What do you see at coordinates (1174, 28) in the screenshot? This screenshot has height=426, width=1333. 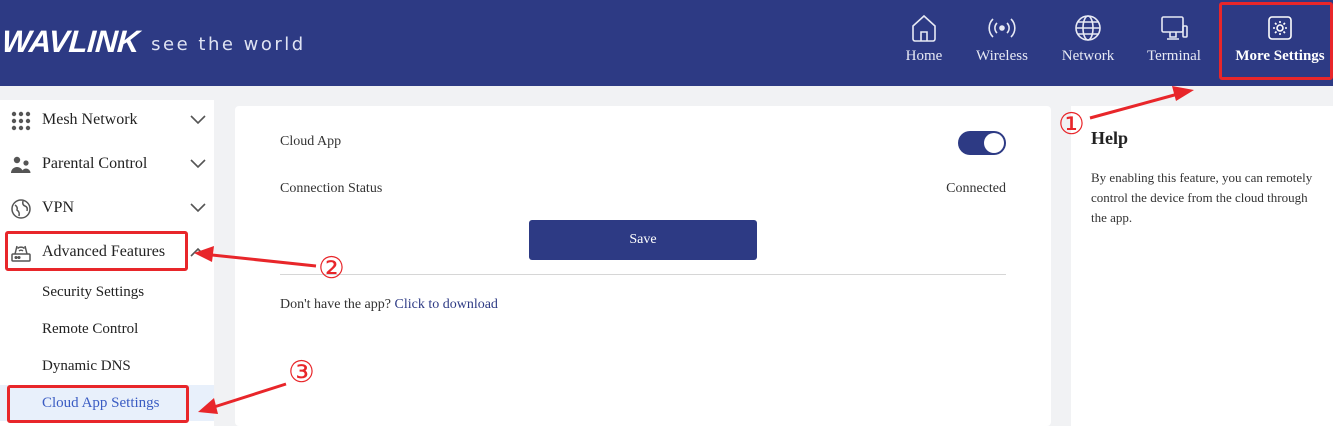 I see `monitor-icon` at bounding box center [1174, 28].